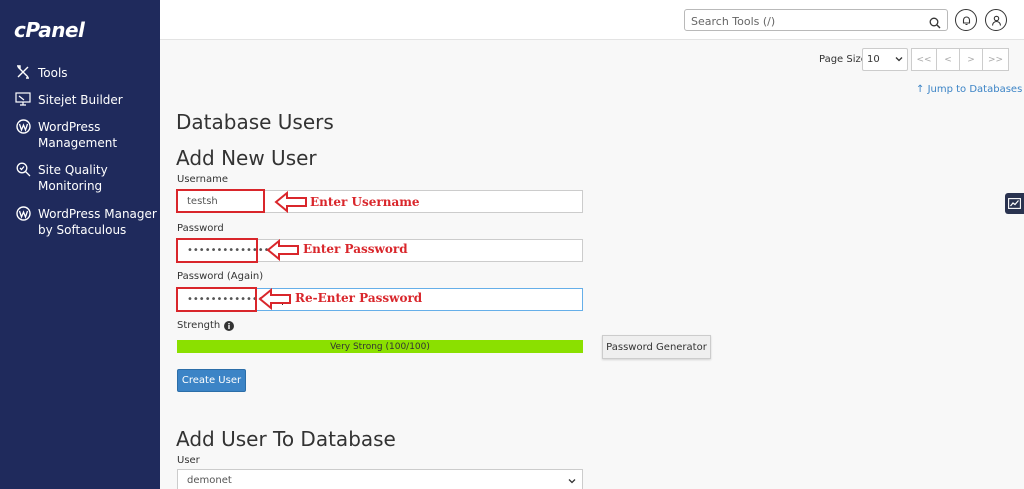  I want to click on info-icon, so click(229, 325).